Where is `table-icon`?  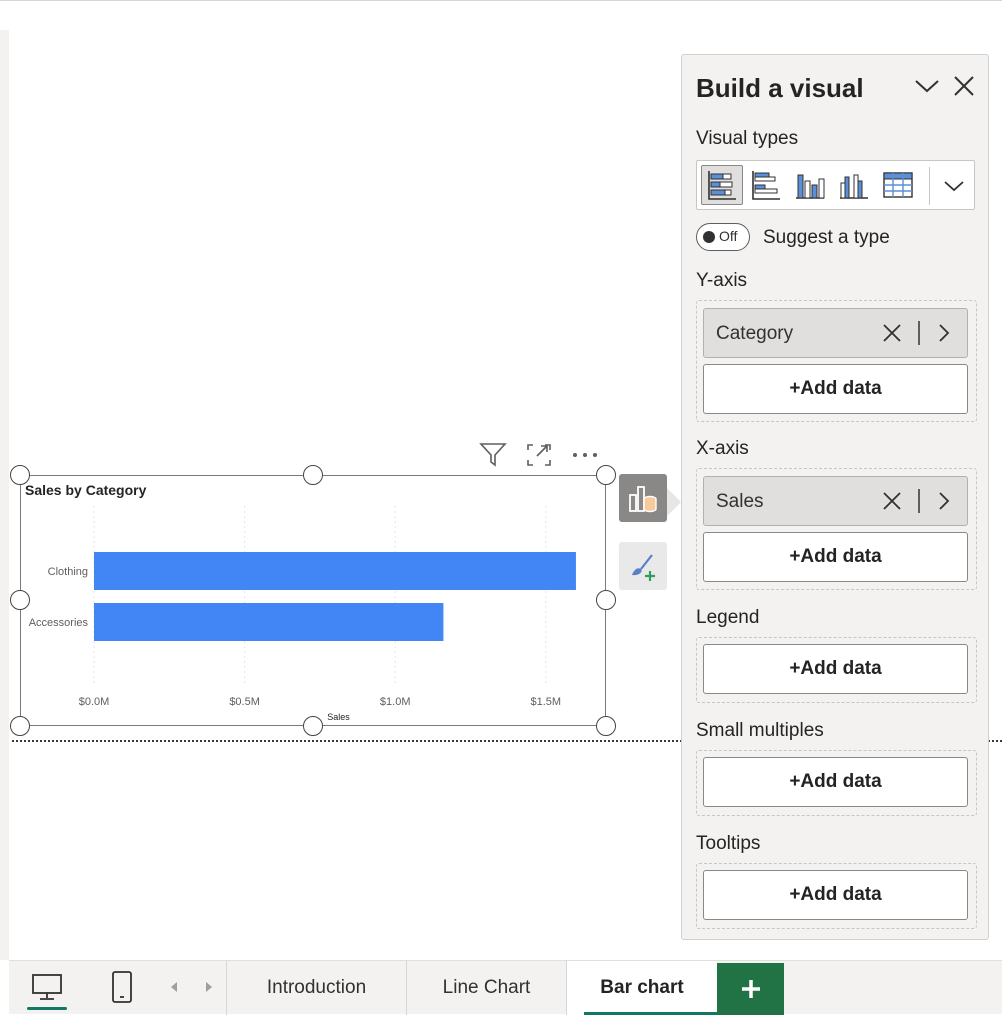 table-icon is located at coordinates (898, 185).